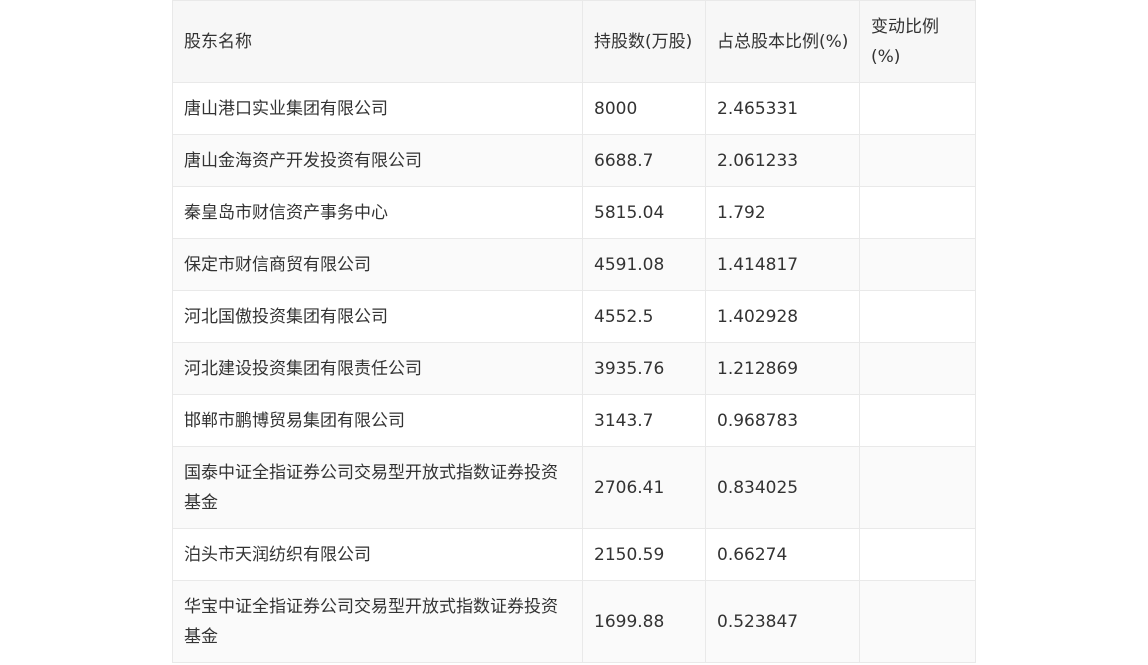 The width and height of the screenshot is (1148, 665). I want to click on table-row: 唐山港口实业集团有限公司 8000 2.465331, so click(574, 108).